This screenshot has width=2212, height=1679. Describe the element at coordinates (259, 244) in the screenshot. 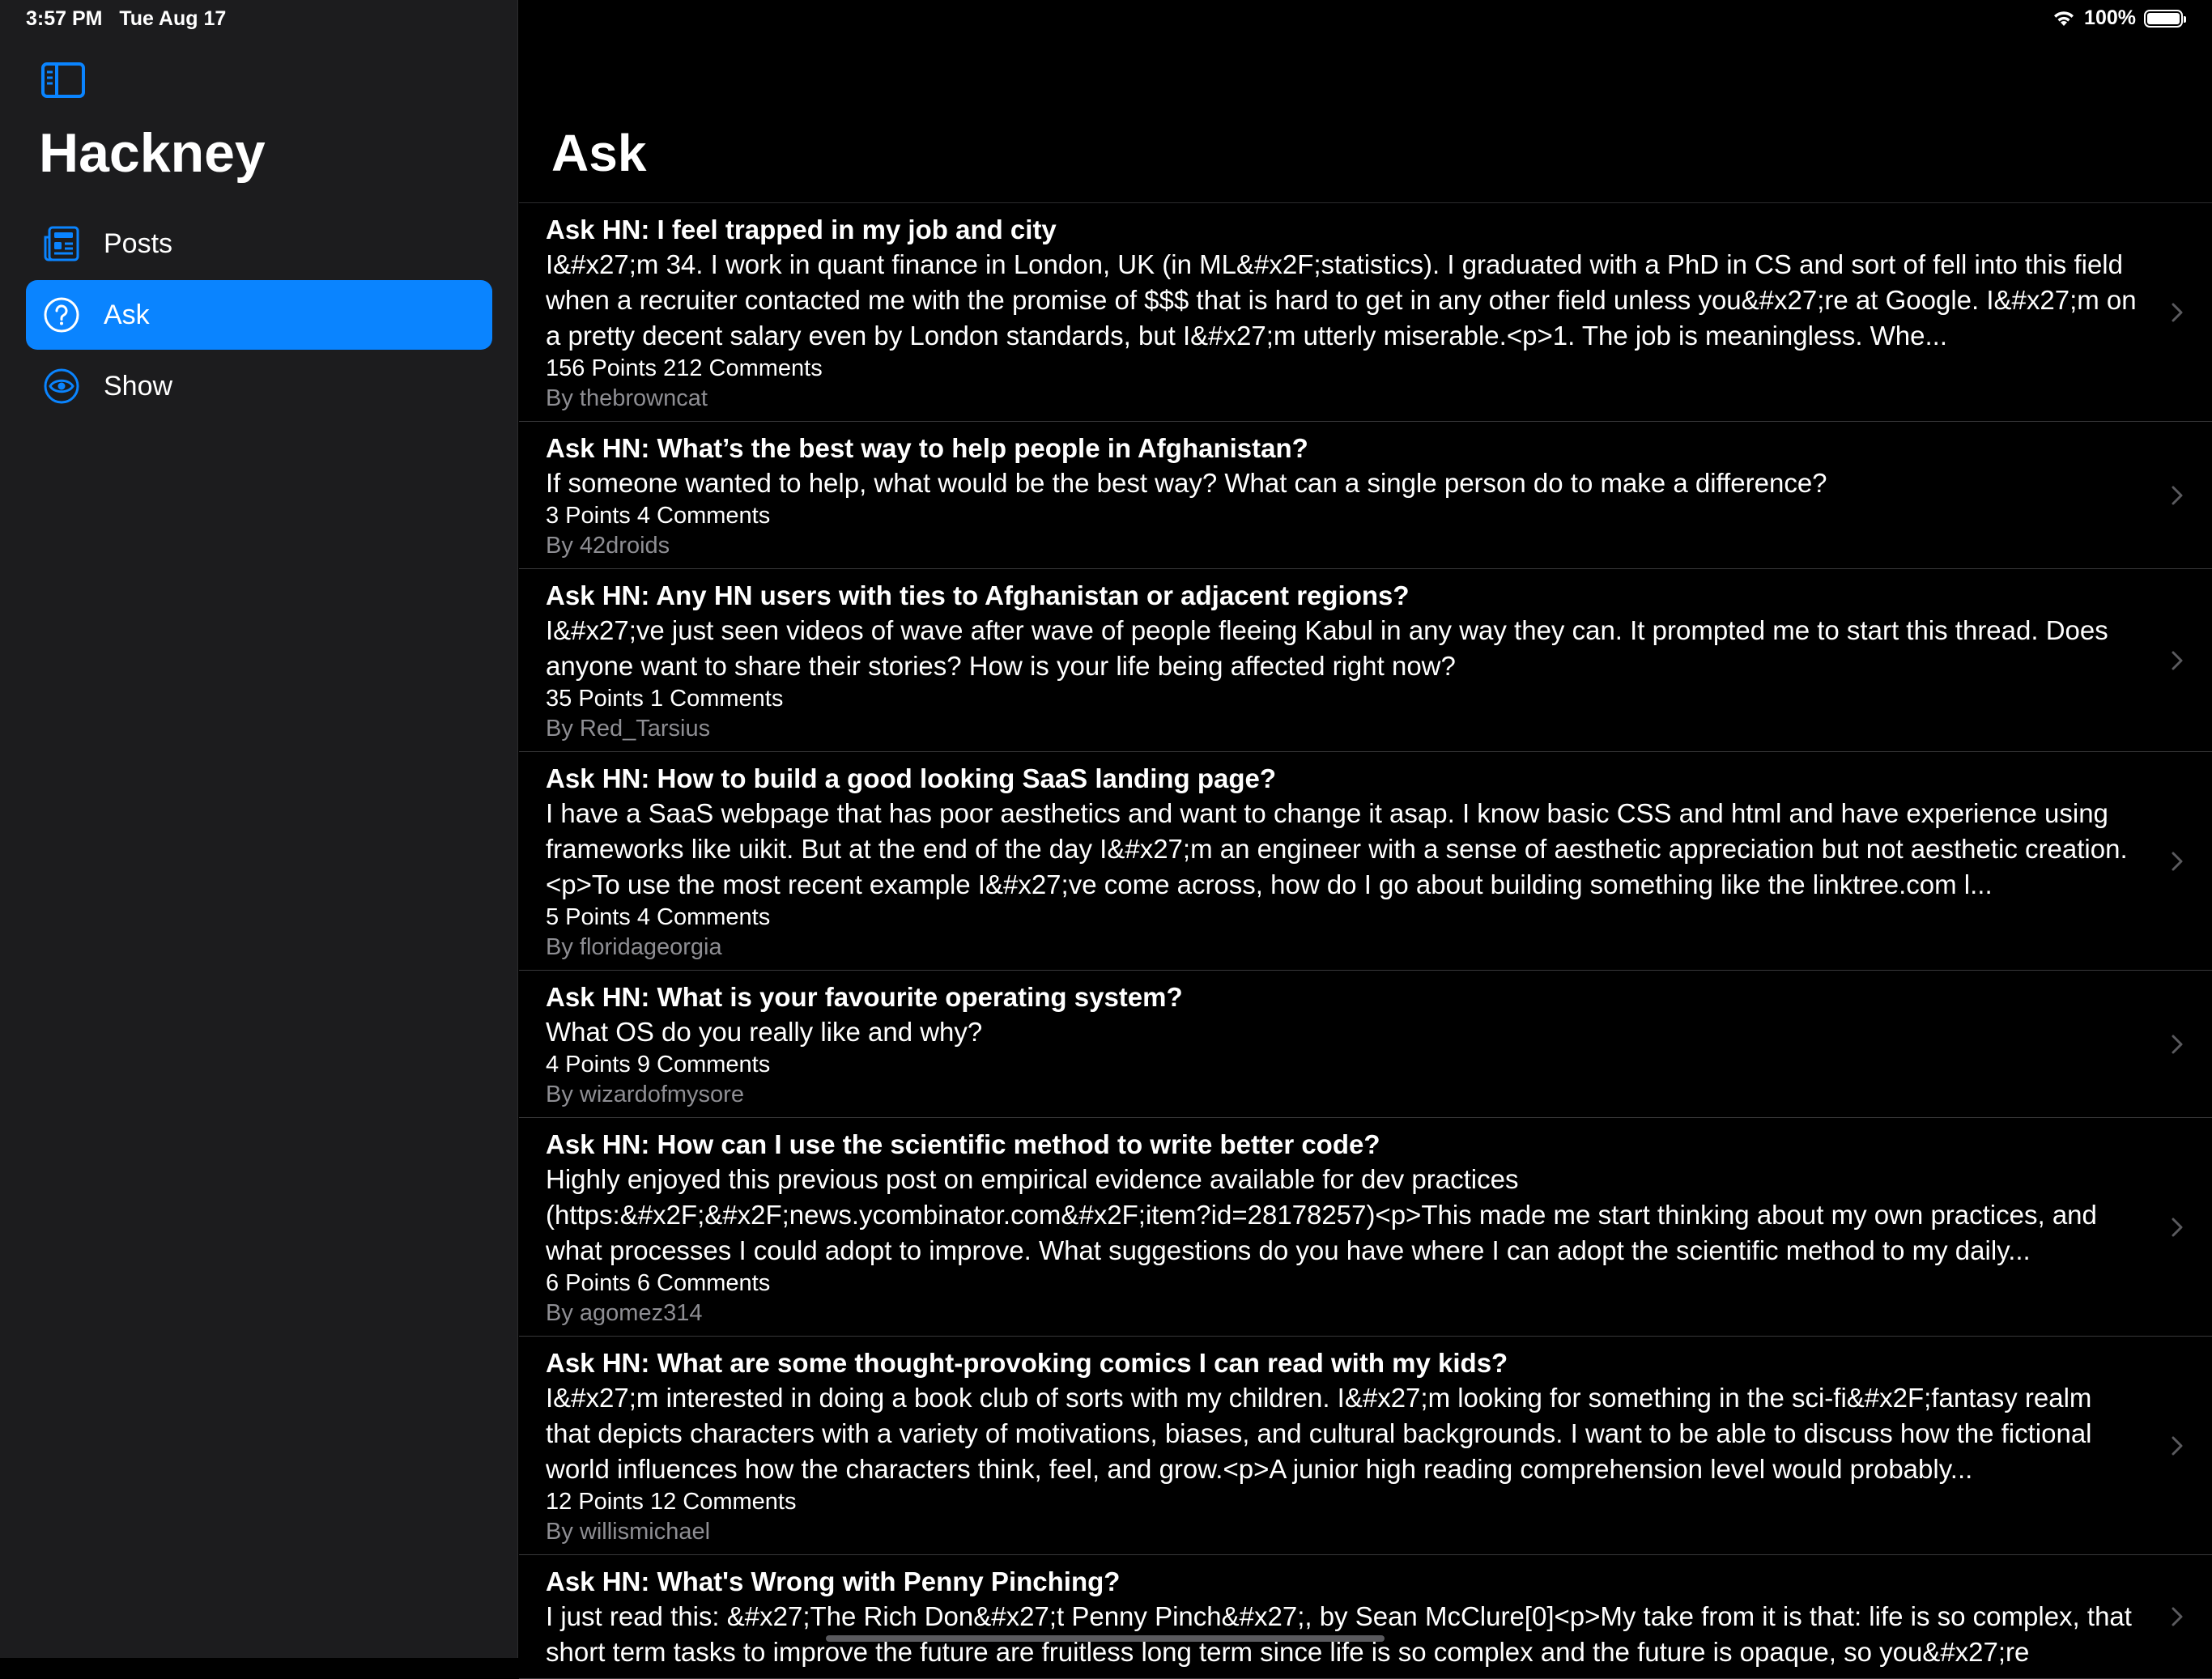

I see `sidebar-item-posts: Posts` at that location.